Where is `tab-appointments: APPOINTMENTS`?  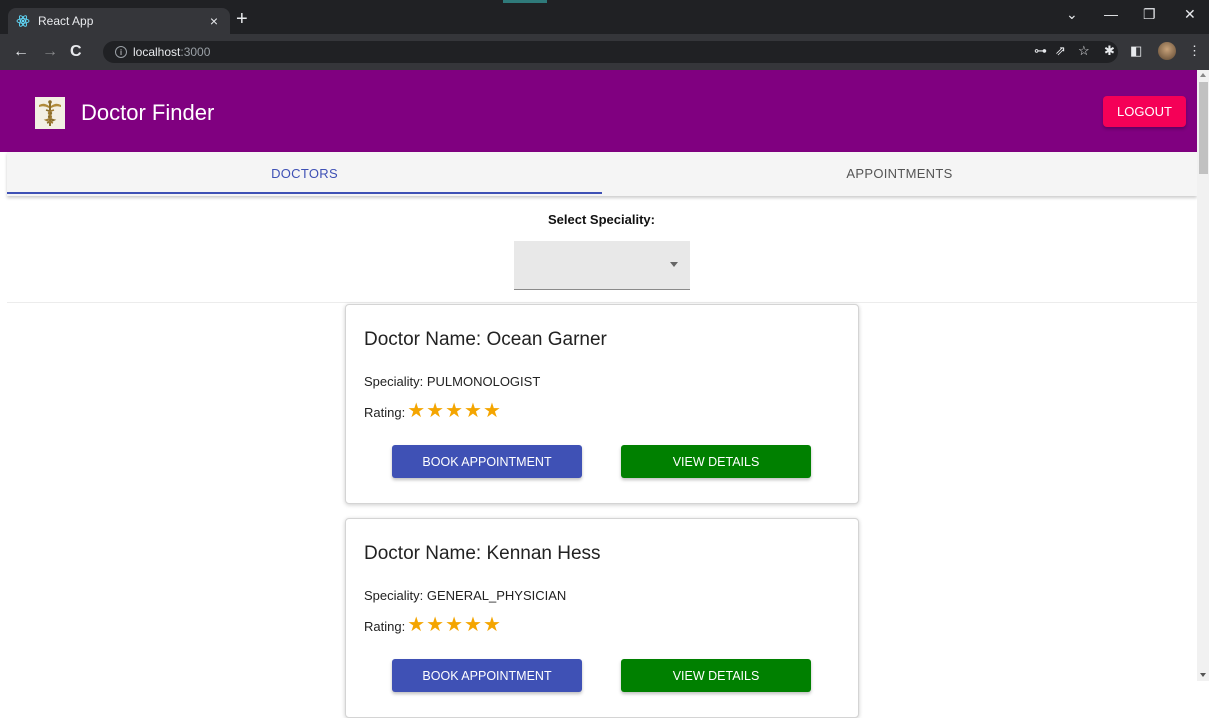 tab-appointments: APPOINTMENTS is located at coordinates (899, 173).